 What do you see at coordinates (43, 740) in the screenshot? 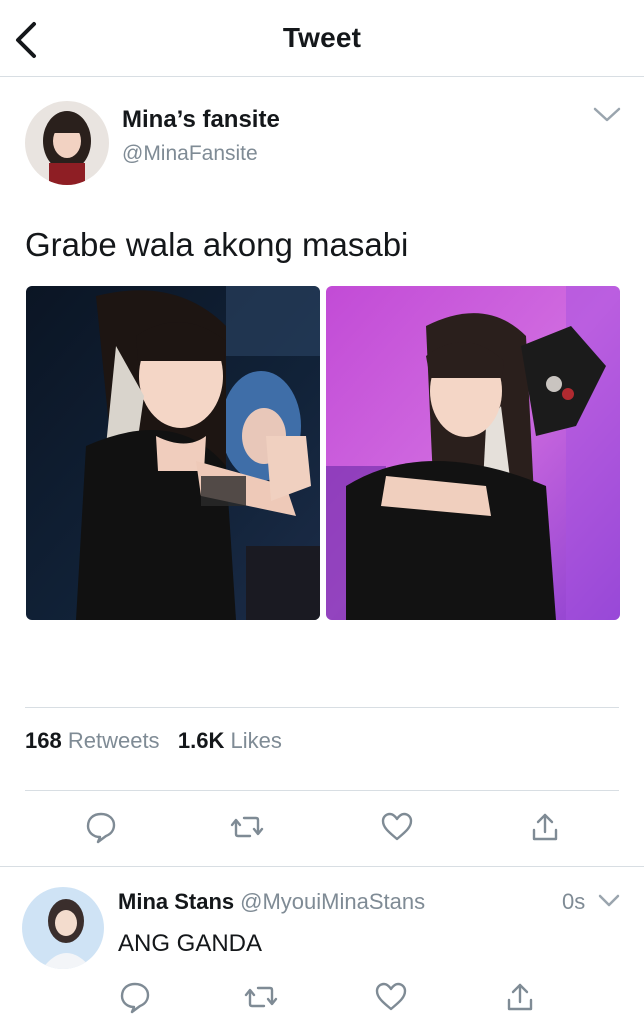
I see `retweets-count: 168` at bounding box center [43, 740].